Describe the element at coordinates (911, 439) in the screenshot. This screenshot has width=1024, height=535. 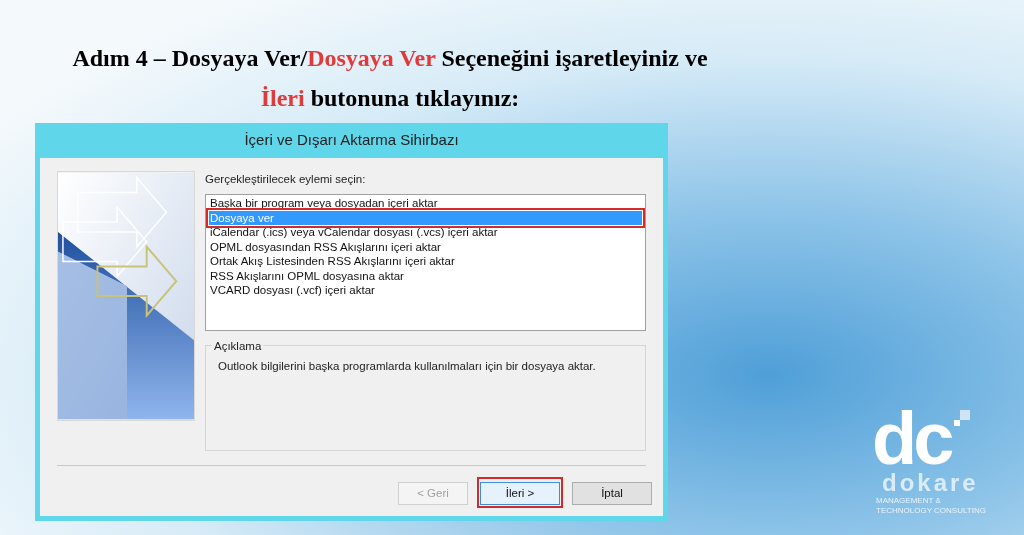
I see `logo-mark: dc` at that location.